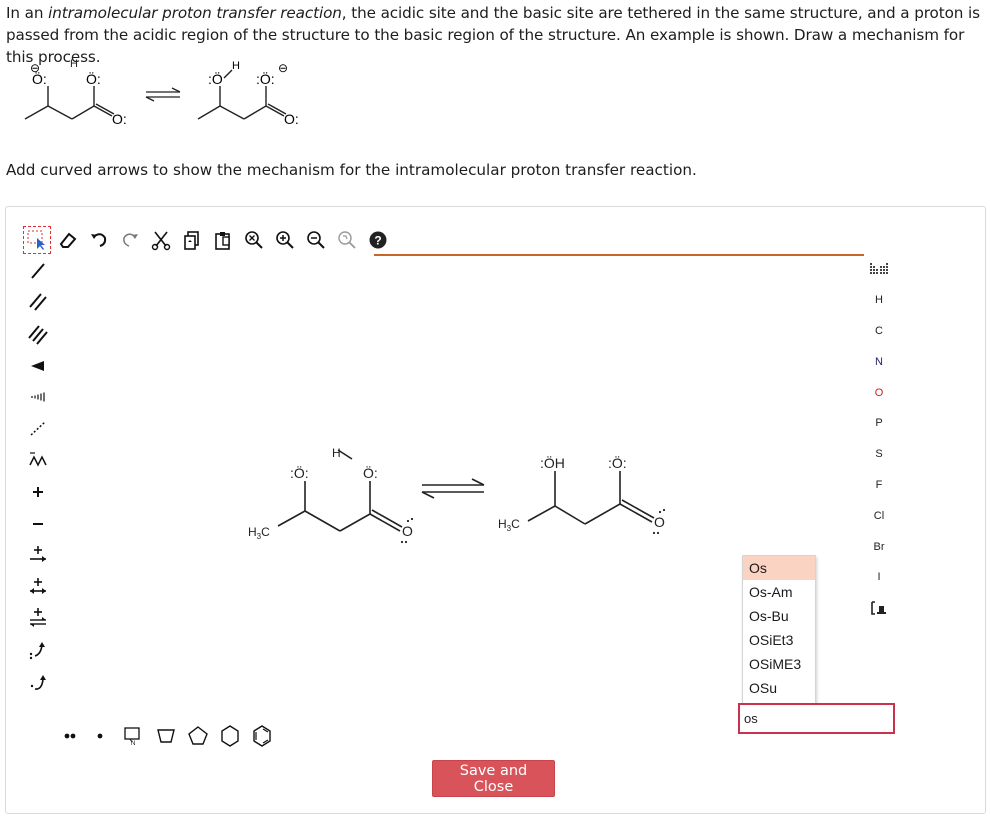 Image resolution: width=990 pixels, height=818 pixels. What do you see at coordinates (879, 300) in the screenshot?
I see `element-h-button: H` at bounding box center [879, 300].